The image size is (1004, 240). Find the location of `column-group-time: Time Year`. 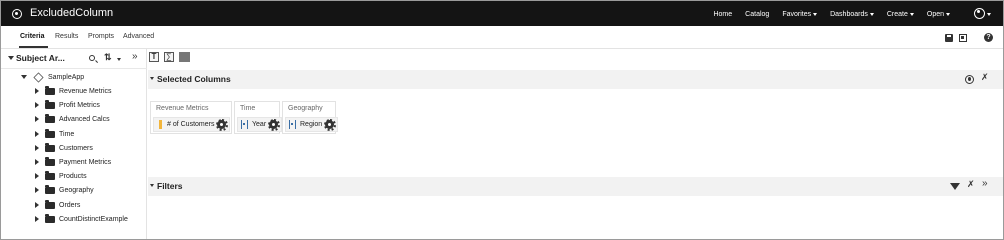

column-group-time: Time Year is located at coordinates (258, 117).